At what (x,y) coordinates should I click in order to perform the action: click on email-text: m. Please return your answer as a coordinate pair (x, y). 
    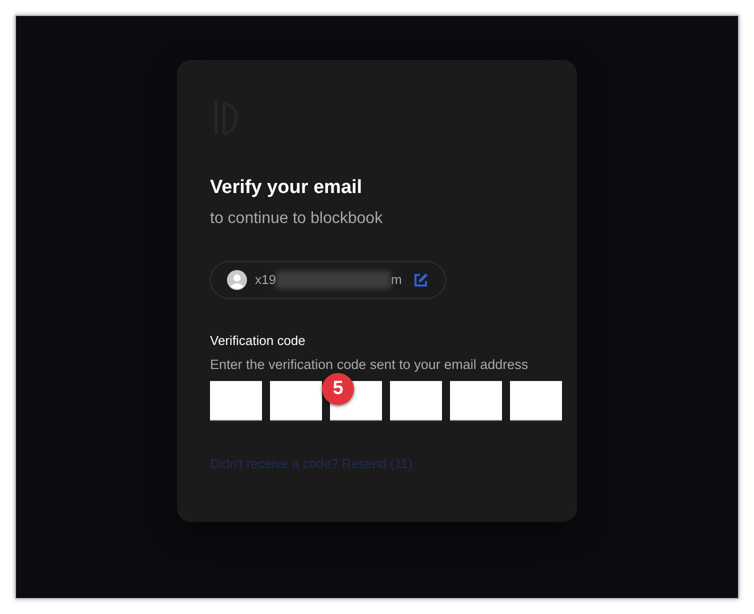
    Looking at the image, I should click on (396, 279).